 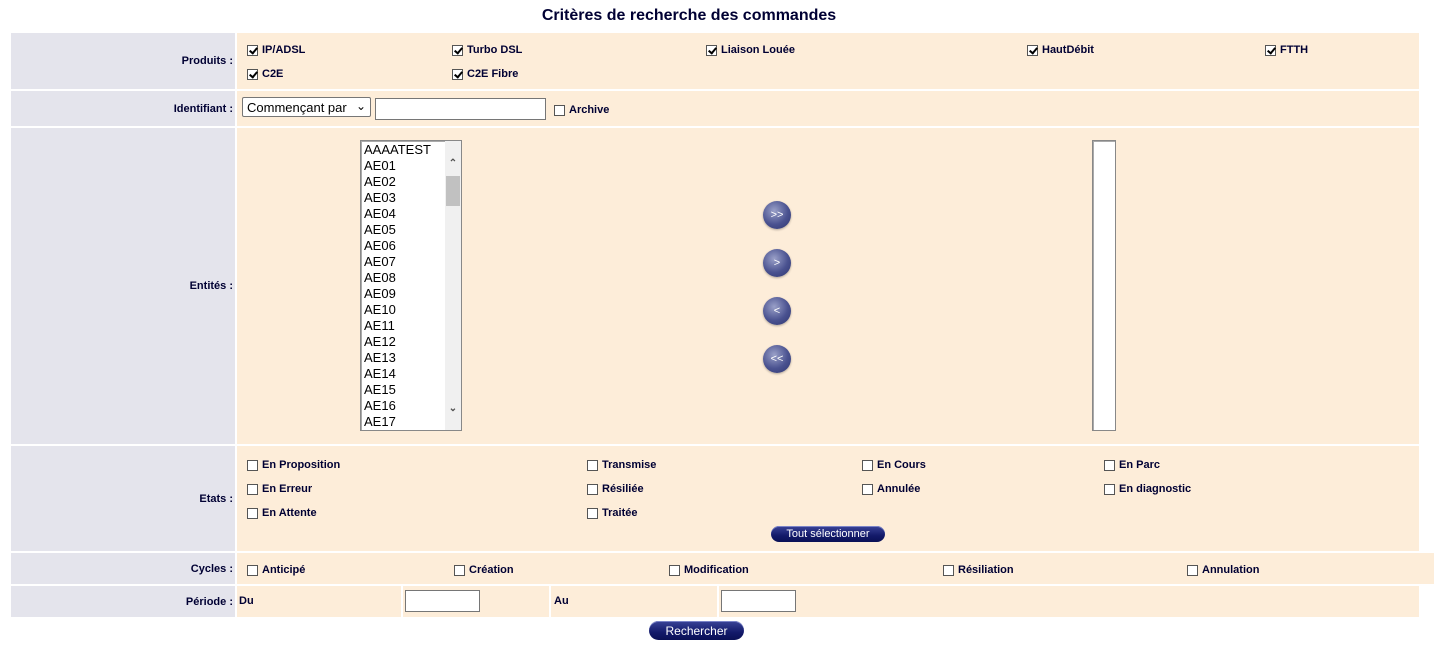 I want to click on produits-label: Produits :, so click(x=207, y=61).